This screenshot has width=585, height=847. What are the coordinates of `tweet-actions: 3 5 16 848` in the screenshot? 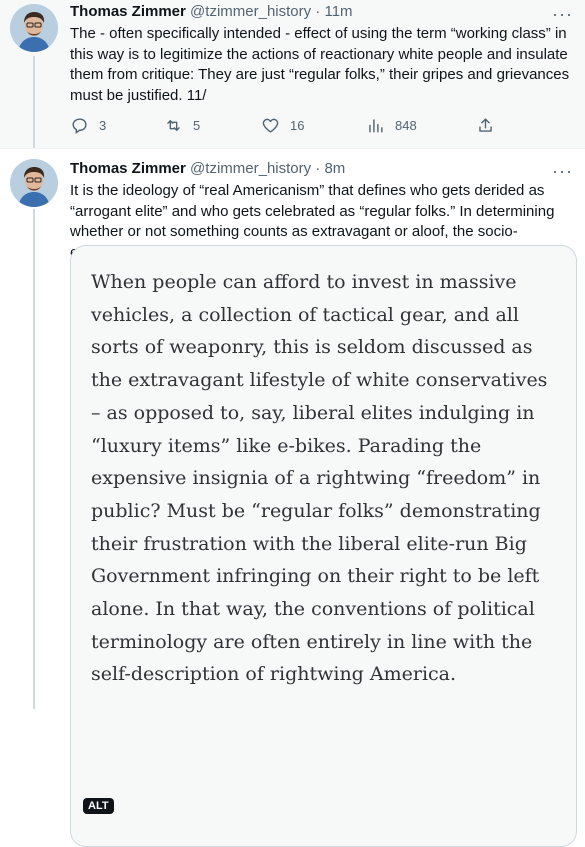 It's located at (285, 126).